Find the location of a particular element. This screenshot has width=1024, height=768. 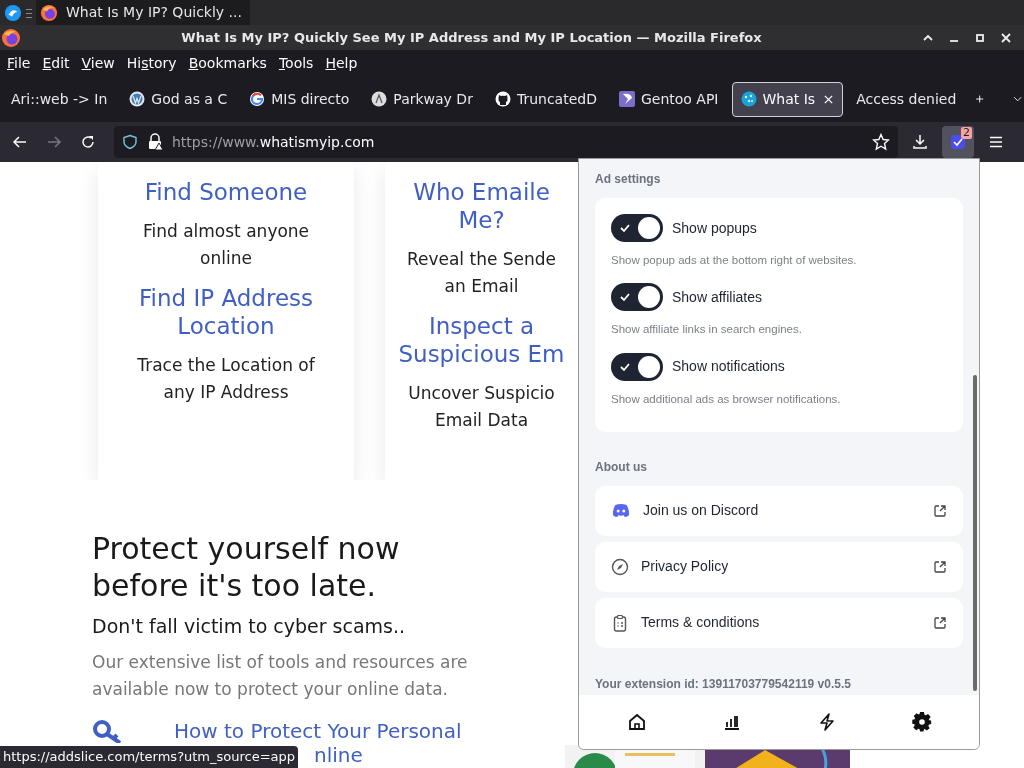

browser-tab: TruncatedD is located at coordinates (545, 99).